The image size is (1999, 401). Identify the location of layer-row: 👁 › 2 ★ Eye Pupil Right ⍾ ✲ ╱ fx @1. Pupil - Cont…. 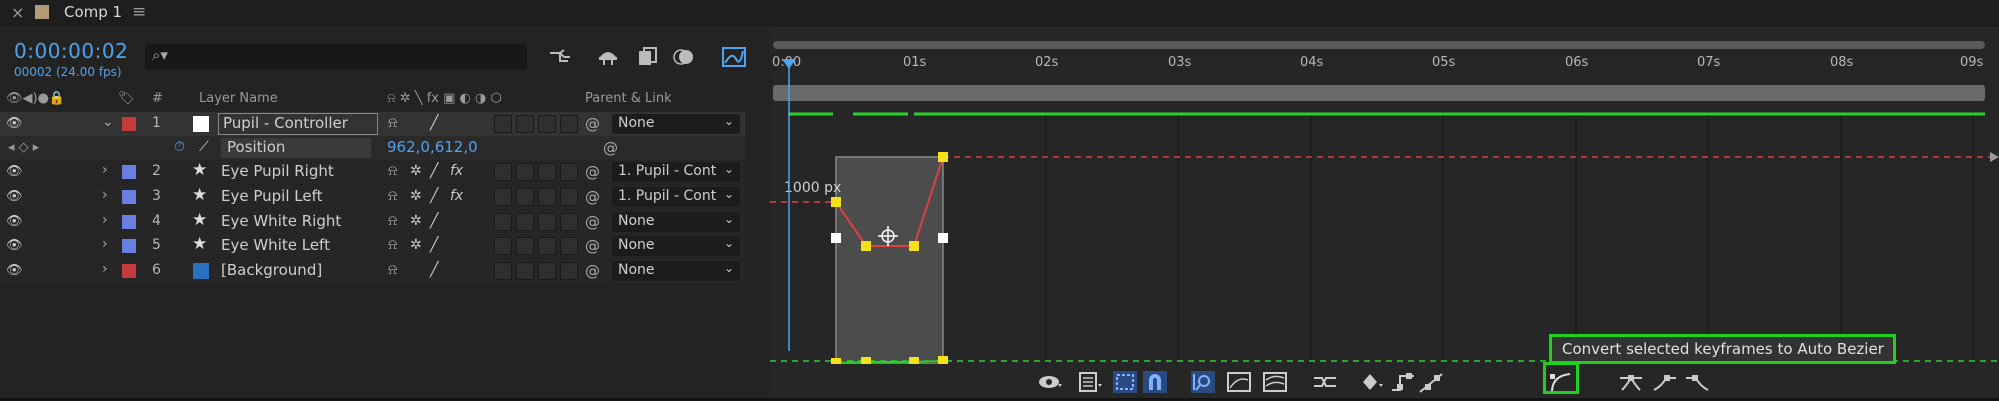
(372, 172).